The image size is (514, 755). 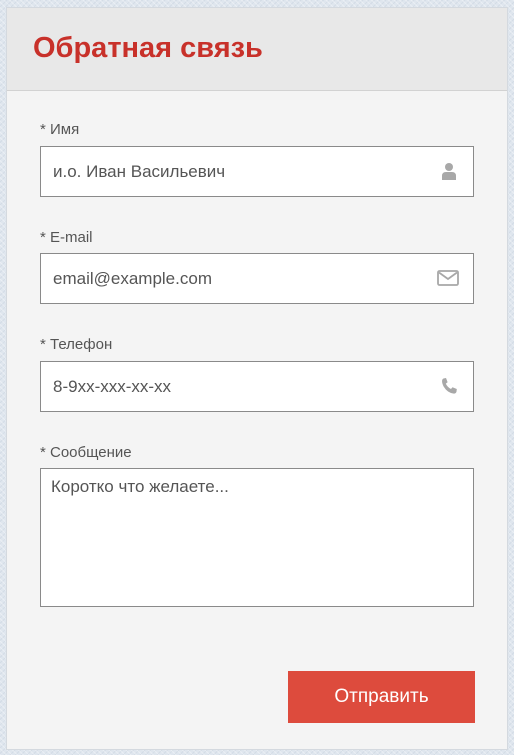 What do you see at coordinates (237, 171) in the screenshot?
I see `name-input` at bounding box center [237, 171].